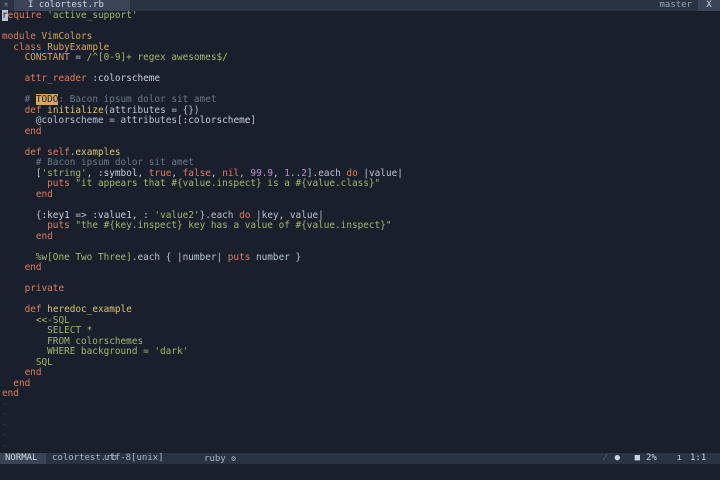  Describe the element at coordinates (92, 78) in the screenshot. I see `code-line: attr_reader :colorscheme` at that location.